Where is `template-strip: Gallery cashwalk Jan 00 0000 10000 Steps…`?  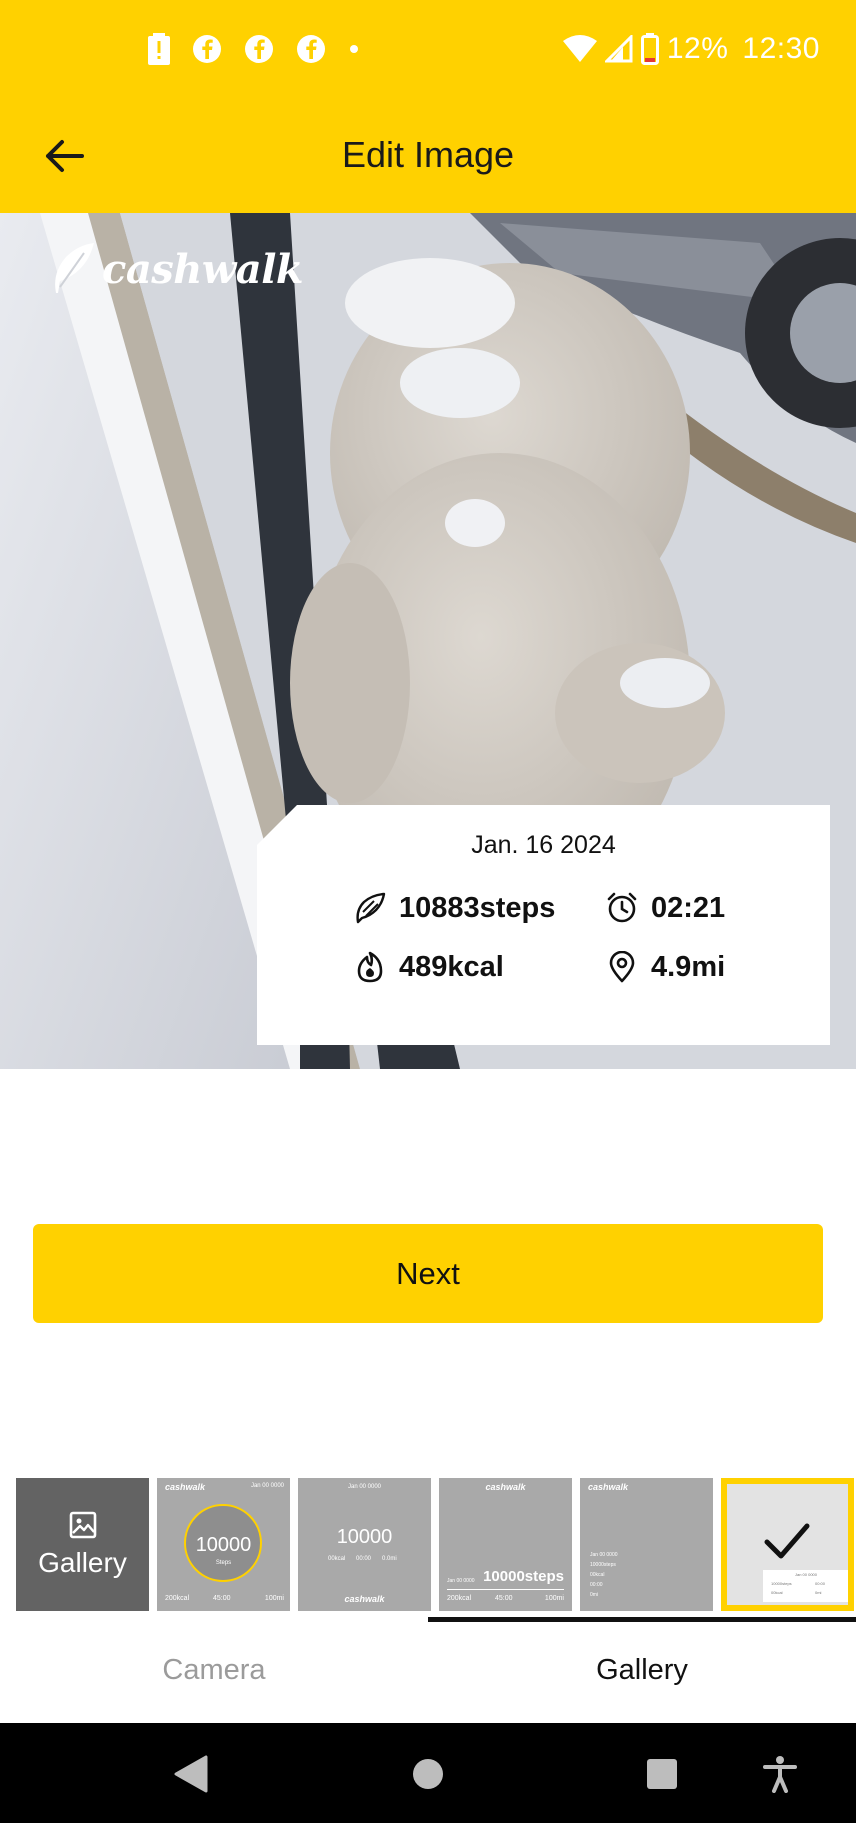 template-strip: Gallery cashwalk Jan 00 0000 10000 Steps… is located at coordinates (436, 1544).